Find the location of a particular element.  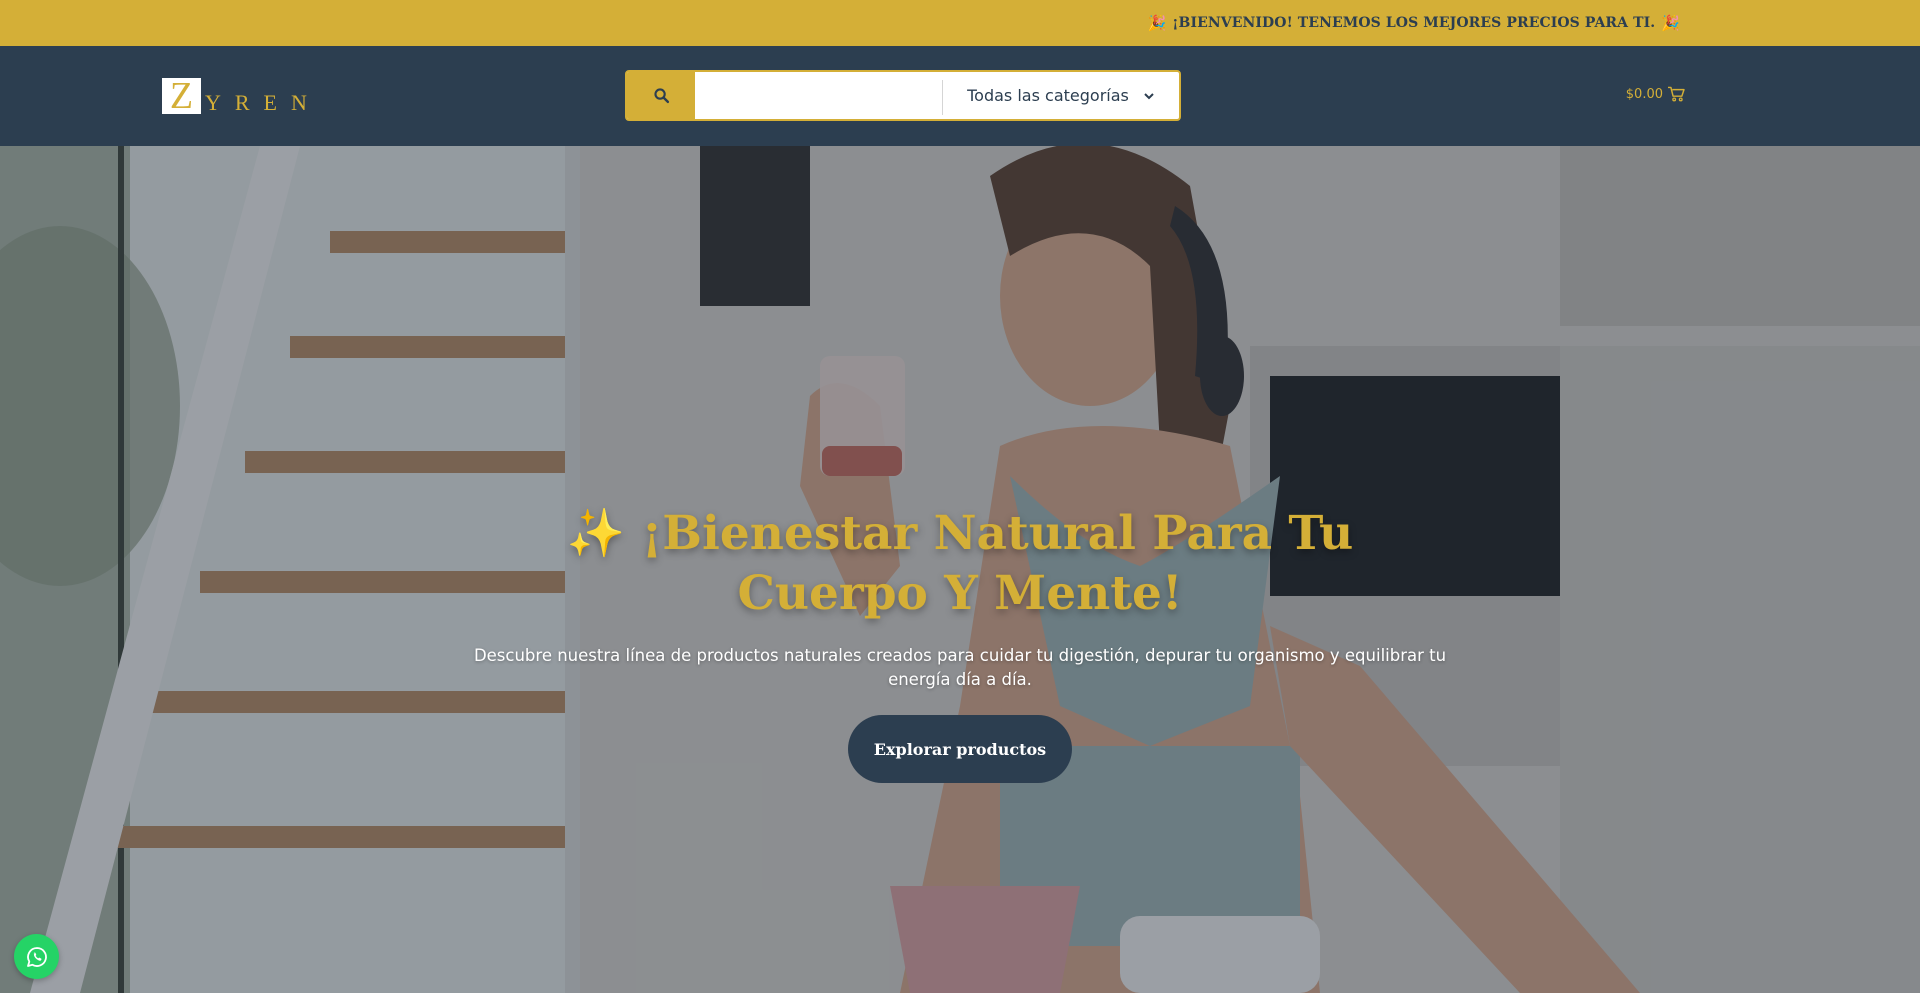

cart-icon is located at coordinates (1676, 94).